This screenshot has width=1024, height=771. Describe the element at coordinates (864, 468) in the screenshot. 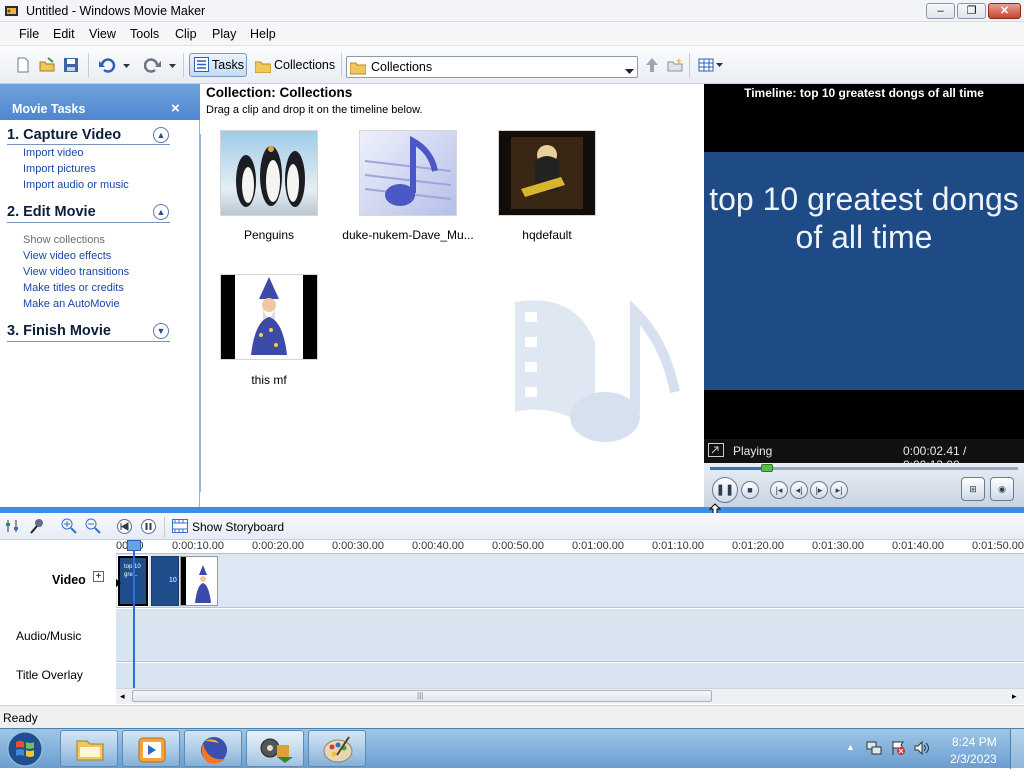

I see `seek-bar` at that location.